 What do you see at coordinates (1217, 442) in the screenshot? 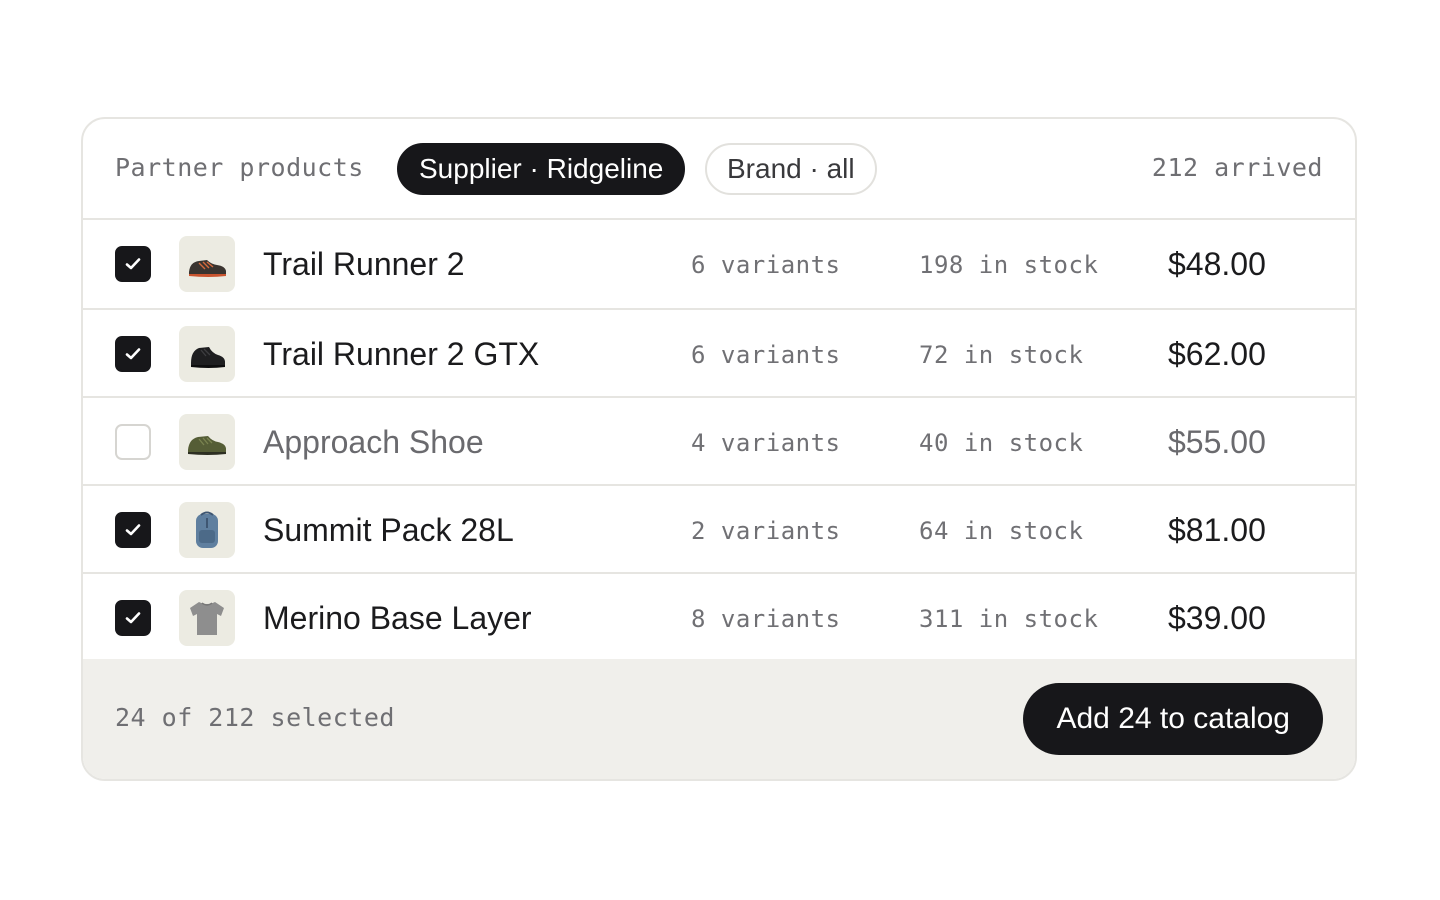
I see `product-price: $55.00` at bounding box center [1217, 442].